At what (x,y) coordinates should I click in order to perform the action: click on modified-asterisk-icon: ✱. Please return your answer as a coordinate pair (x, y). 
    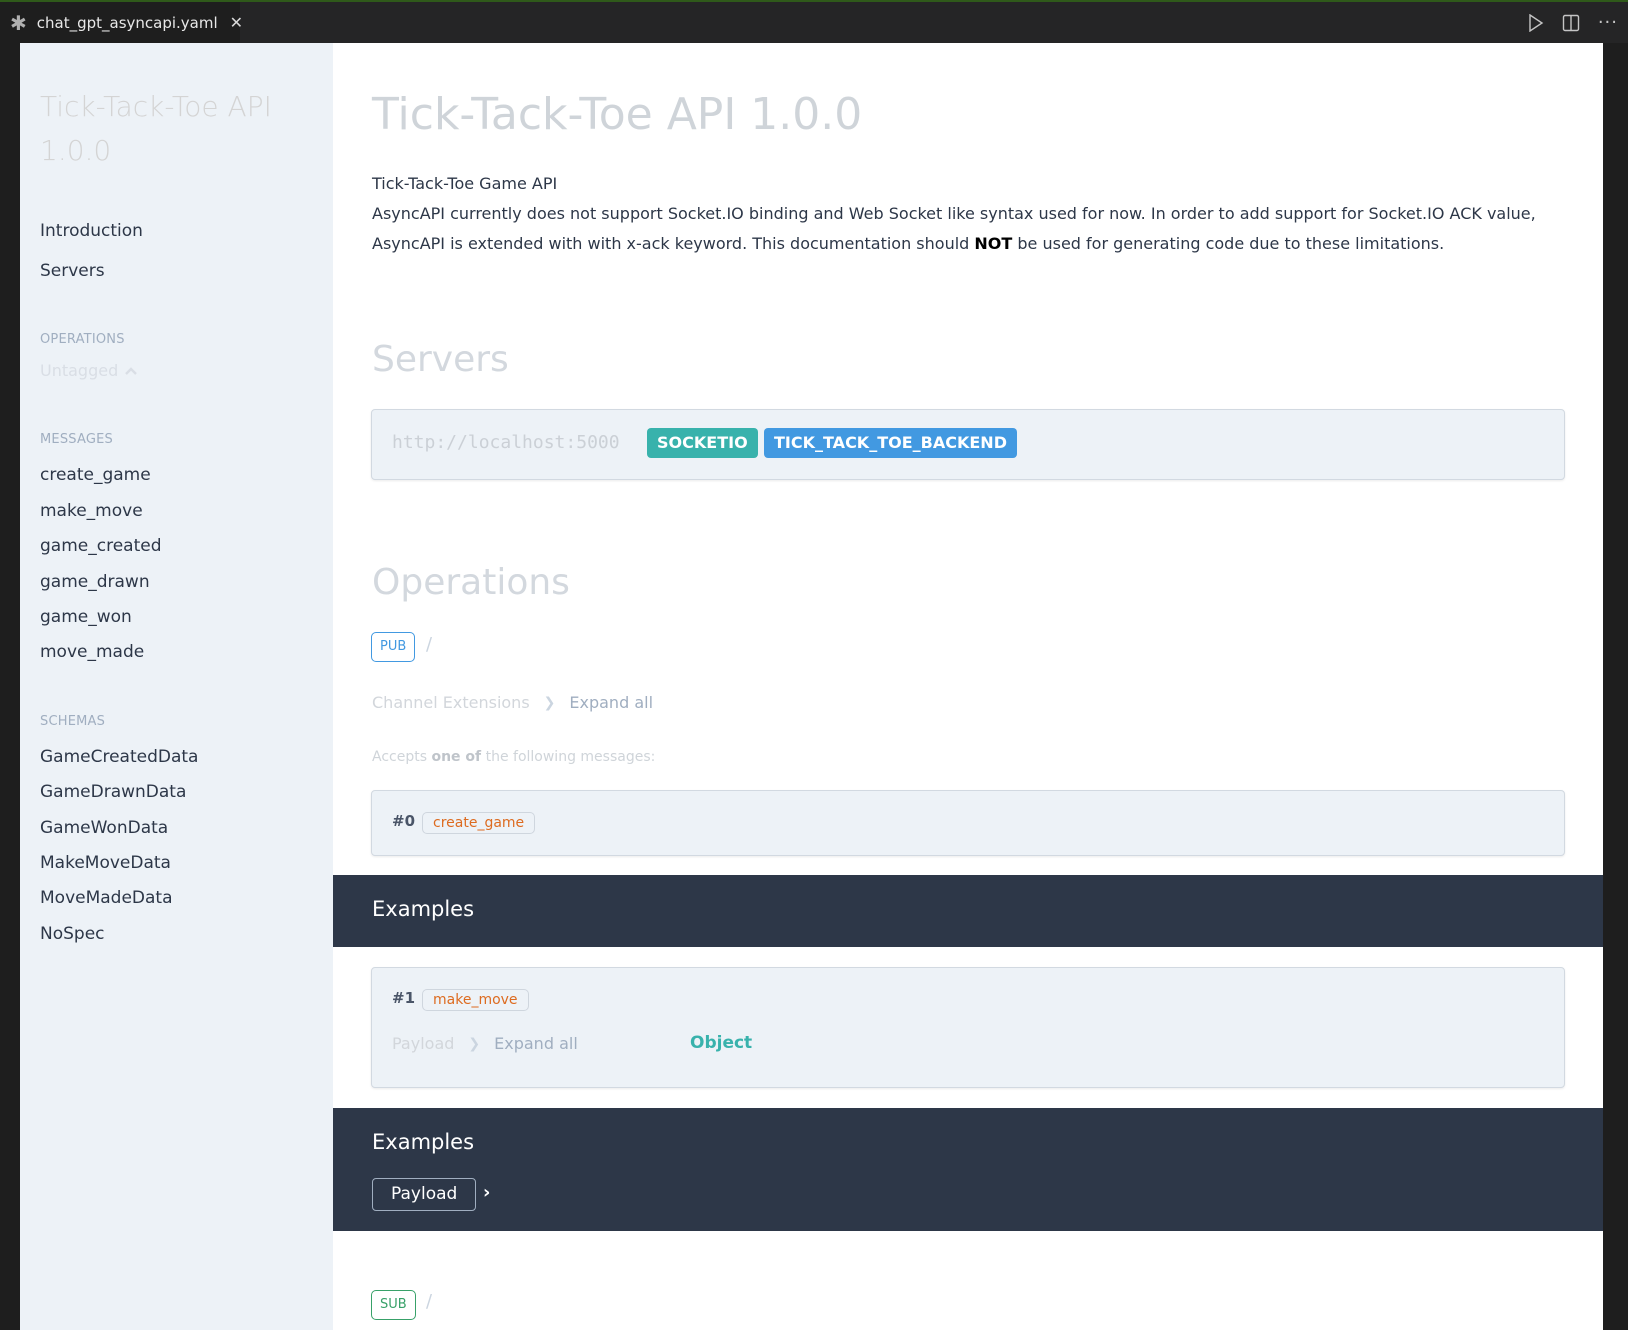
    Looking at the image, I should click on (18, 22).